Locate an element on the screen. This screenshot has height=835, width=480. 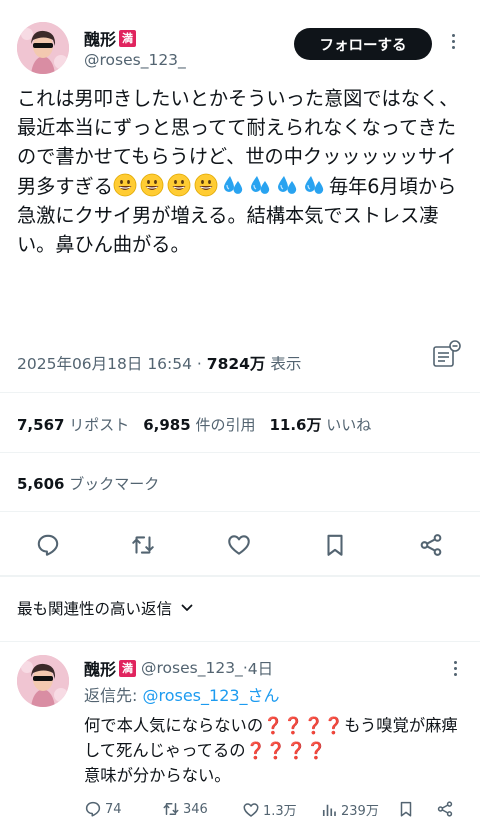
reply-like-button: 1.3万 is located at coordinates (269, 809).